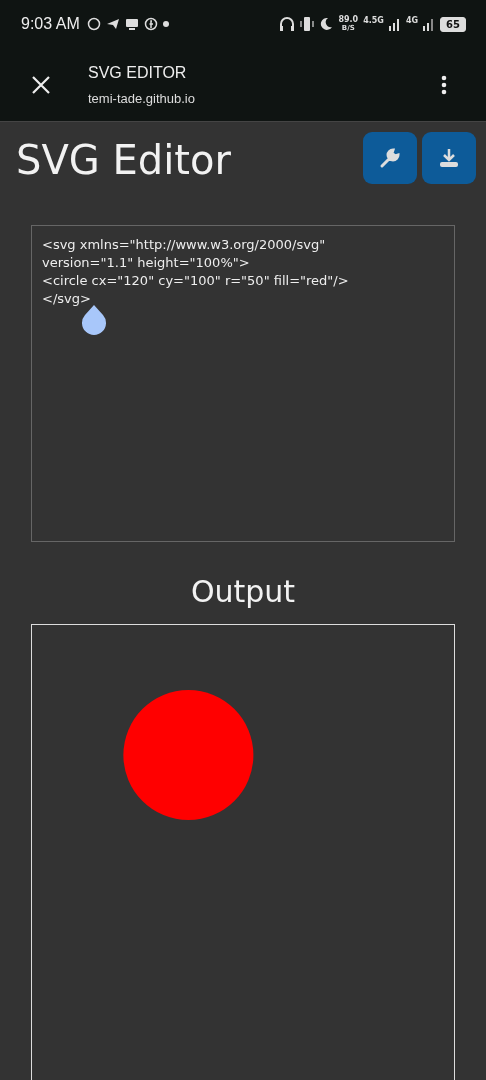  I want to click on battery-indicator: 65, so click(453, 24).